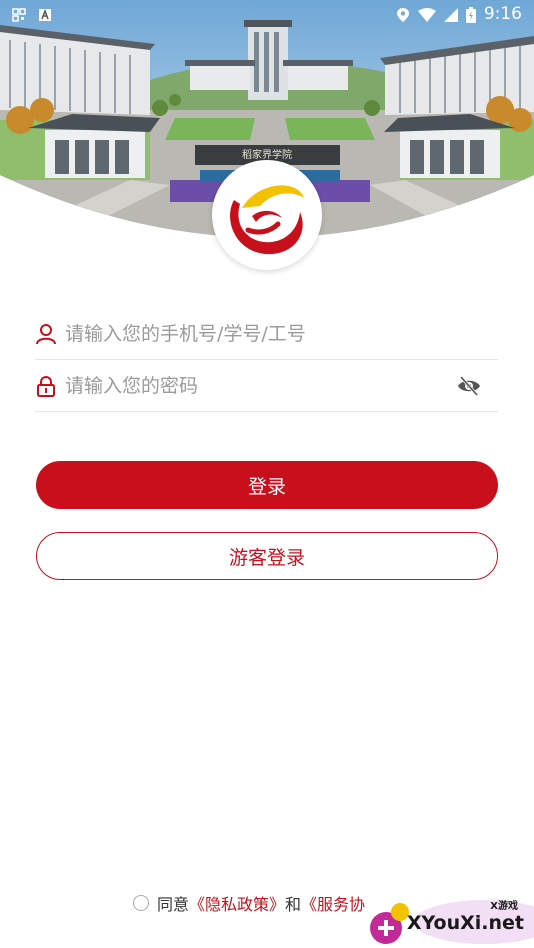 Image resolution: width=534 pixels, height=948 pixels. What do you see at coordinates (502, 14) in the screenshot?
I see `status-time: 9:16` at bounding box center [502, 14].